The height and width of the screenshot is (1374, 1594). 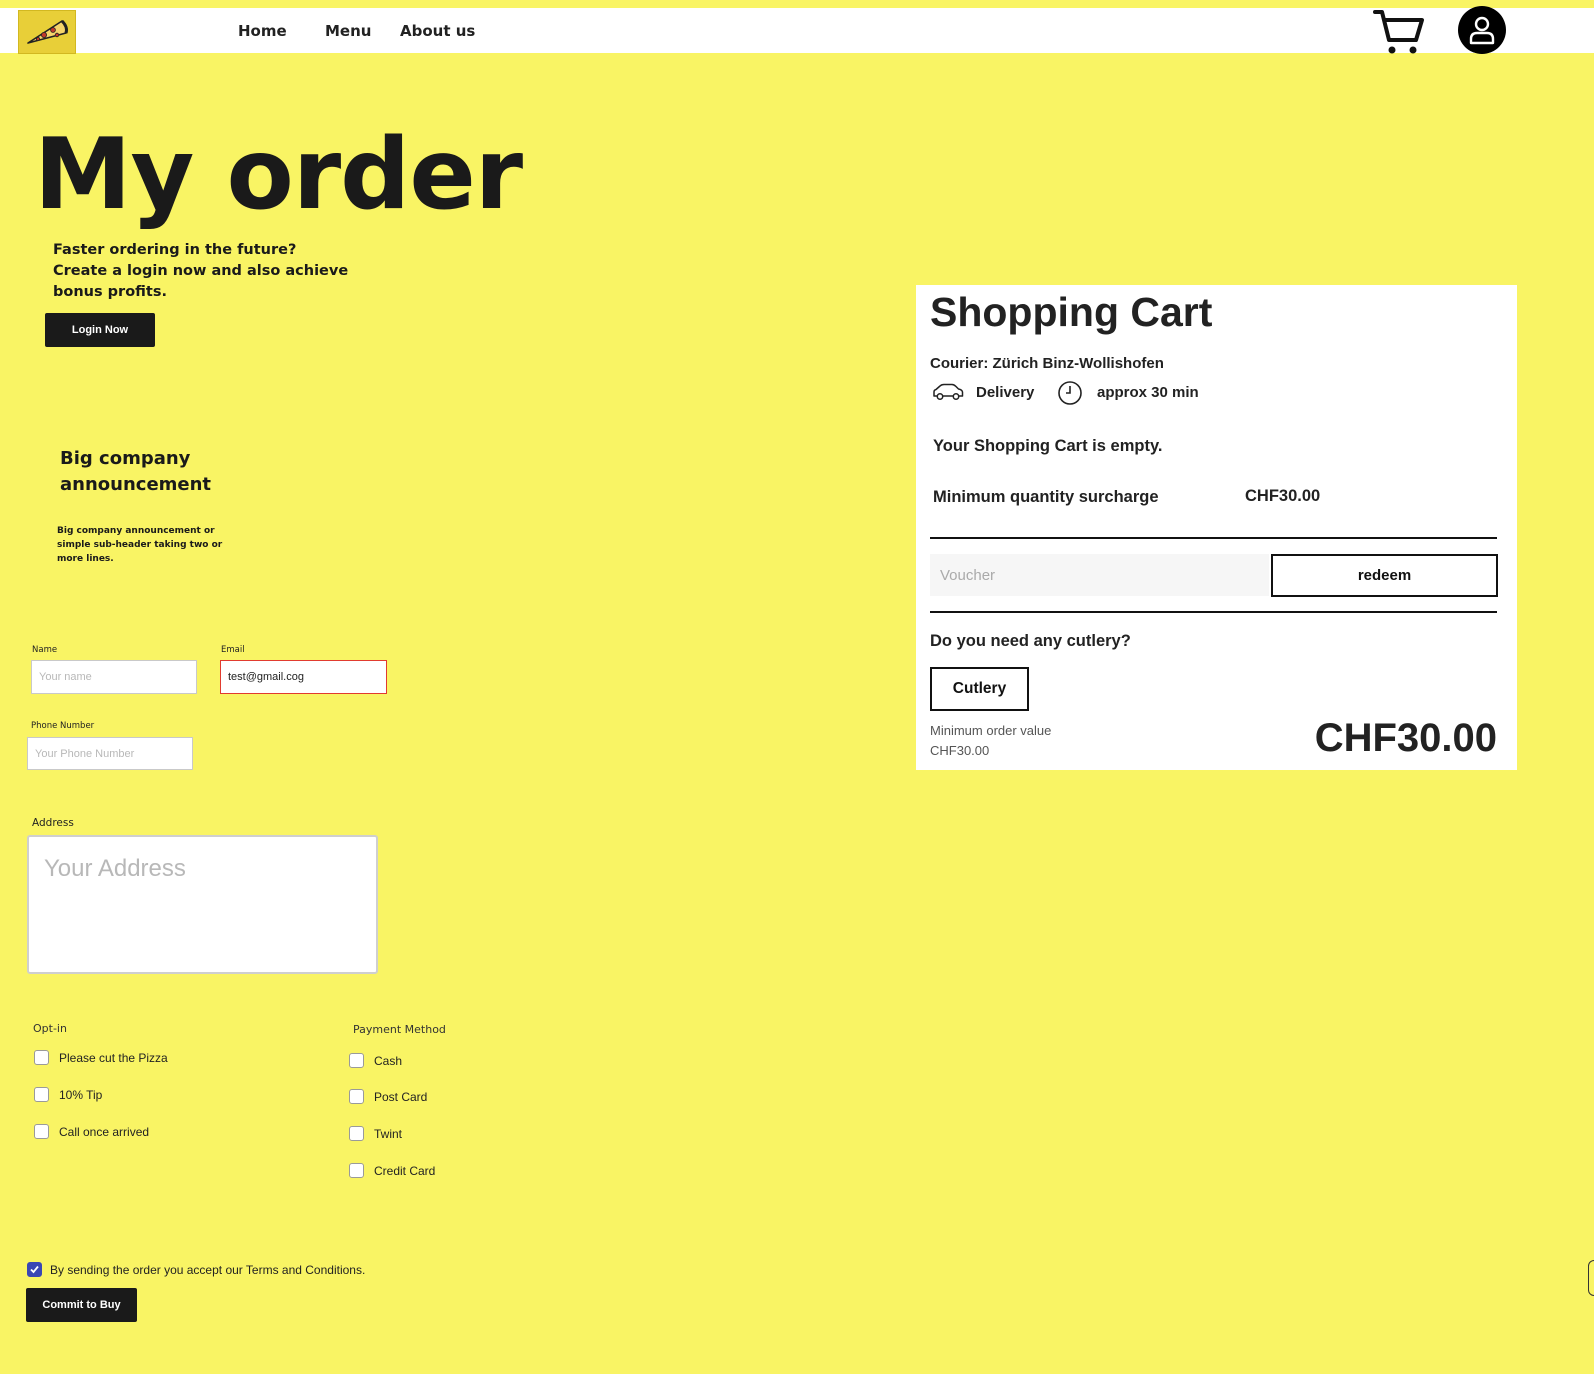 I want to click on announcement-title: Big company announcement, so click(x=136, y=471).